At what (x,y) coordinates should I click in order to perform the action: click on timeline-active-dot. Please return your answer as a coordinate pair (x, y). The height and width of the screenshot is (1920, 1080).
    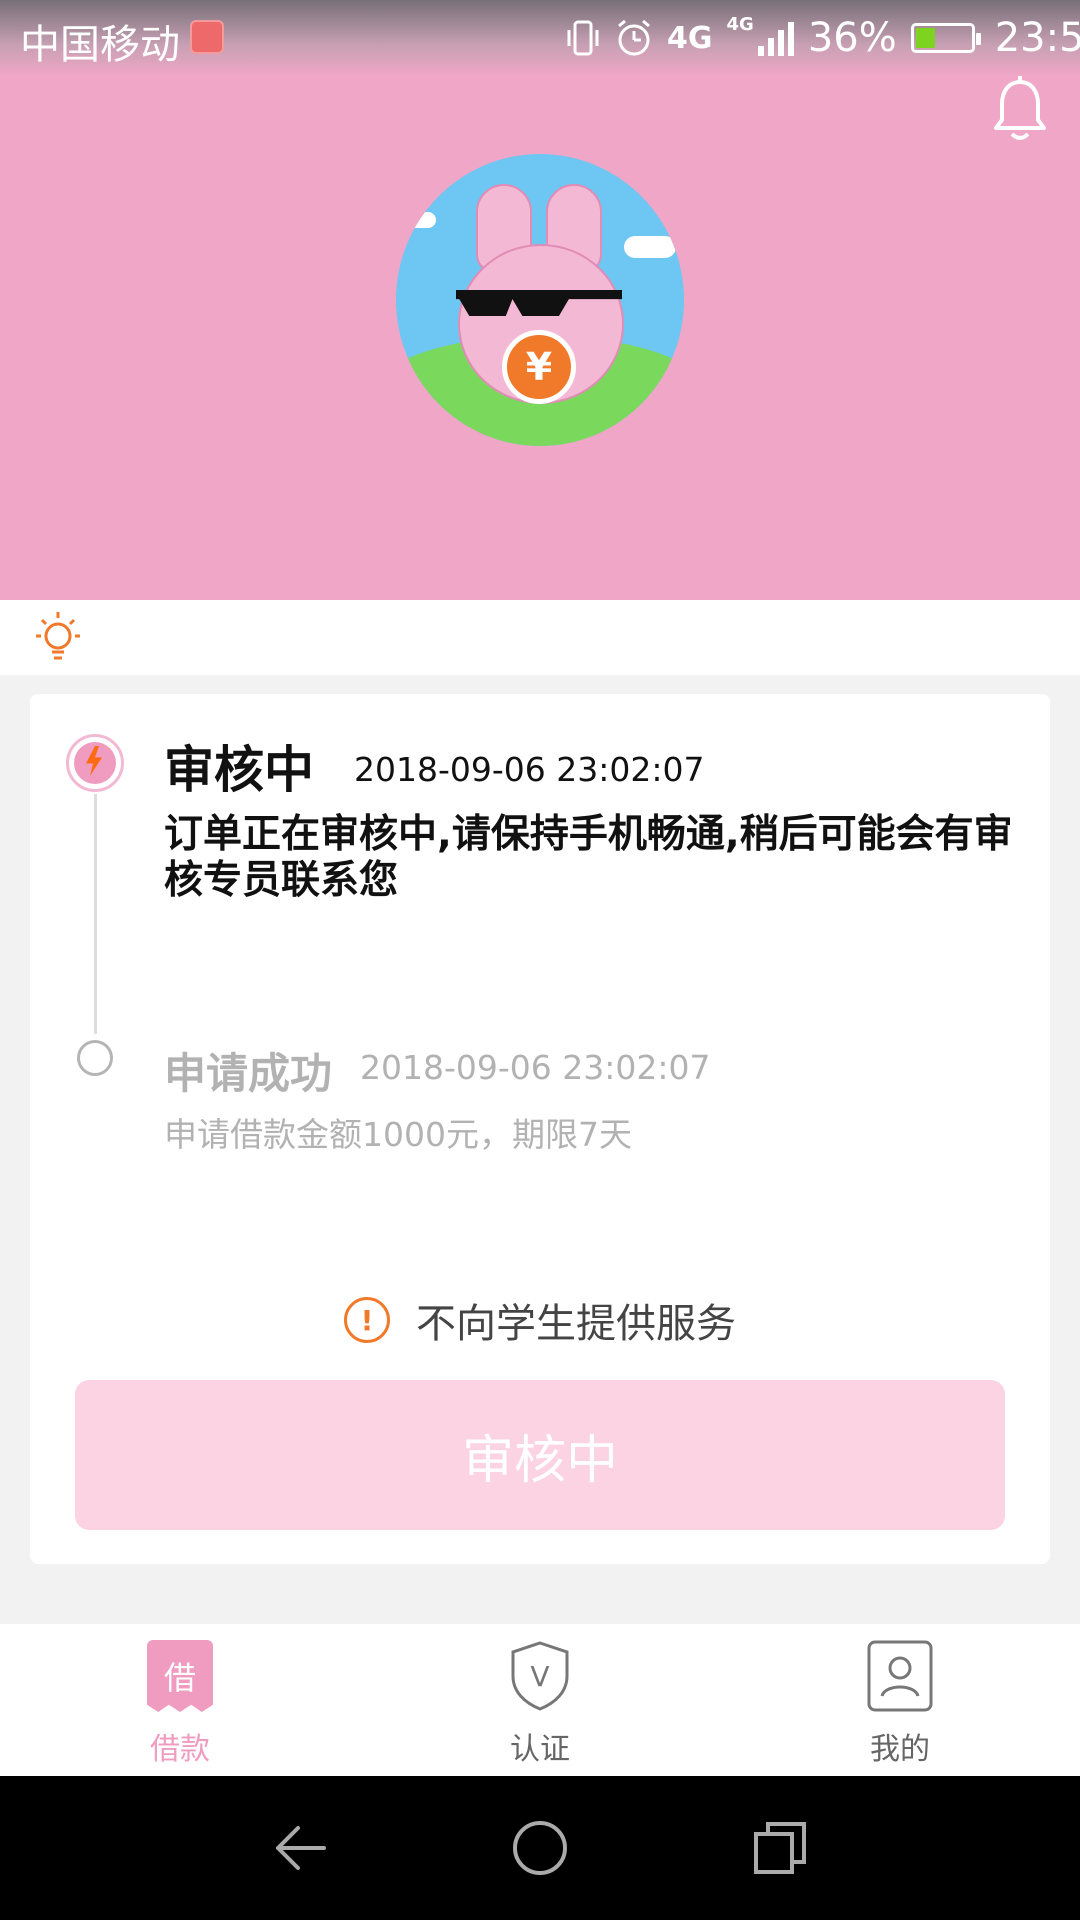
    Looking at the image, I should click on (95, 763).